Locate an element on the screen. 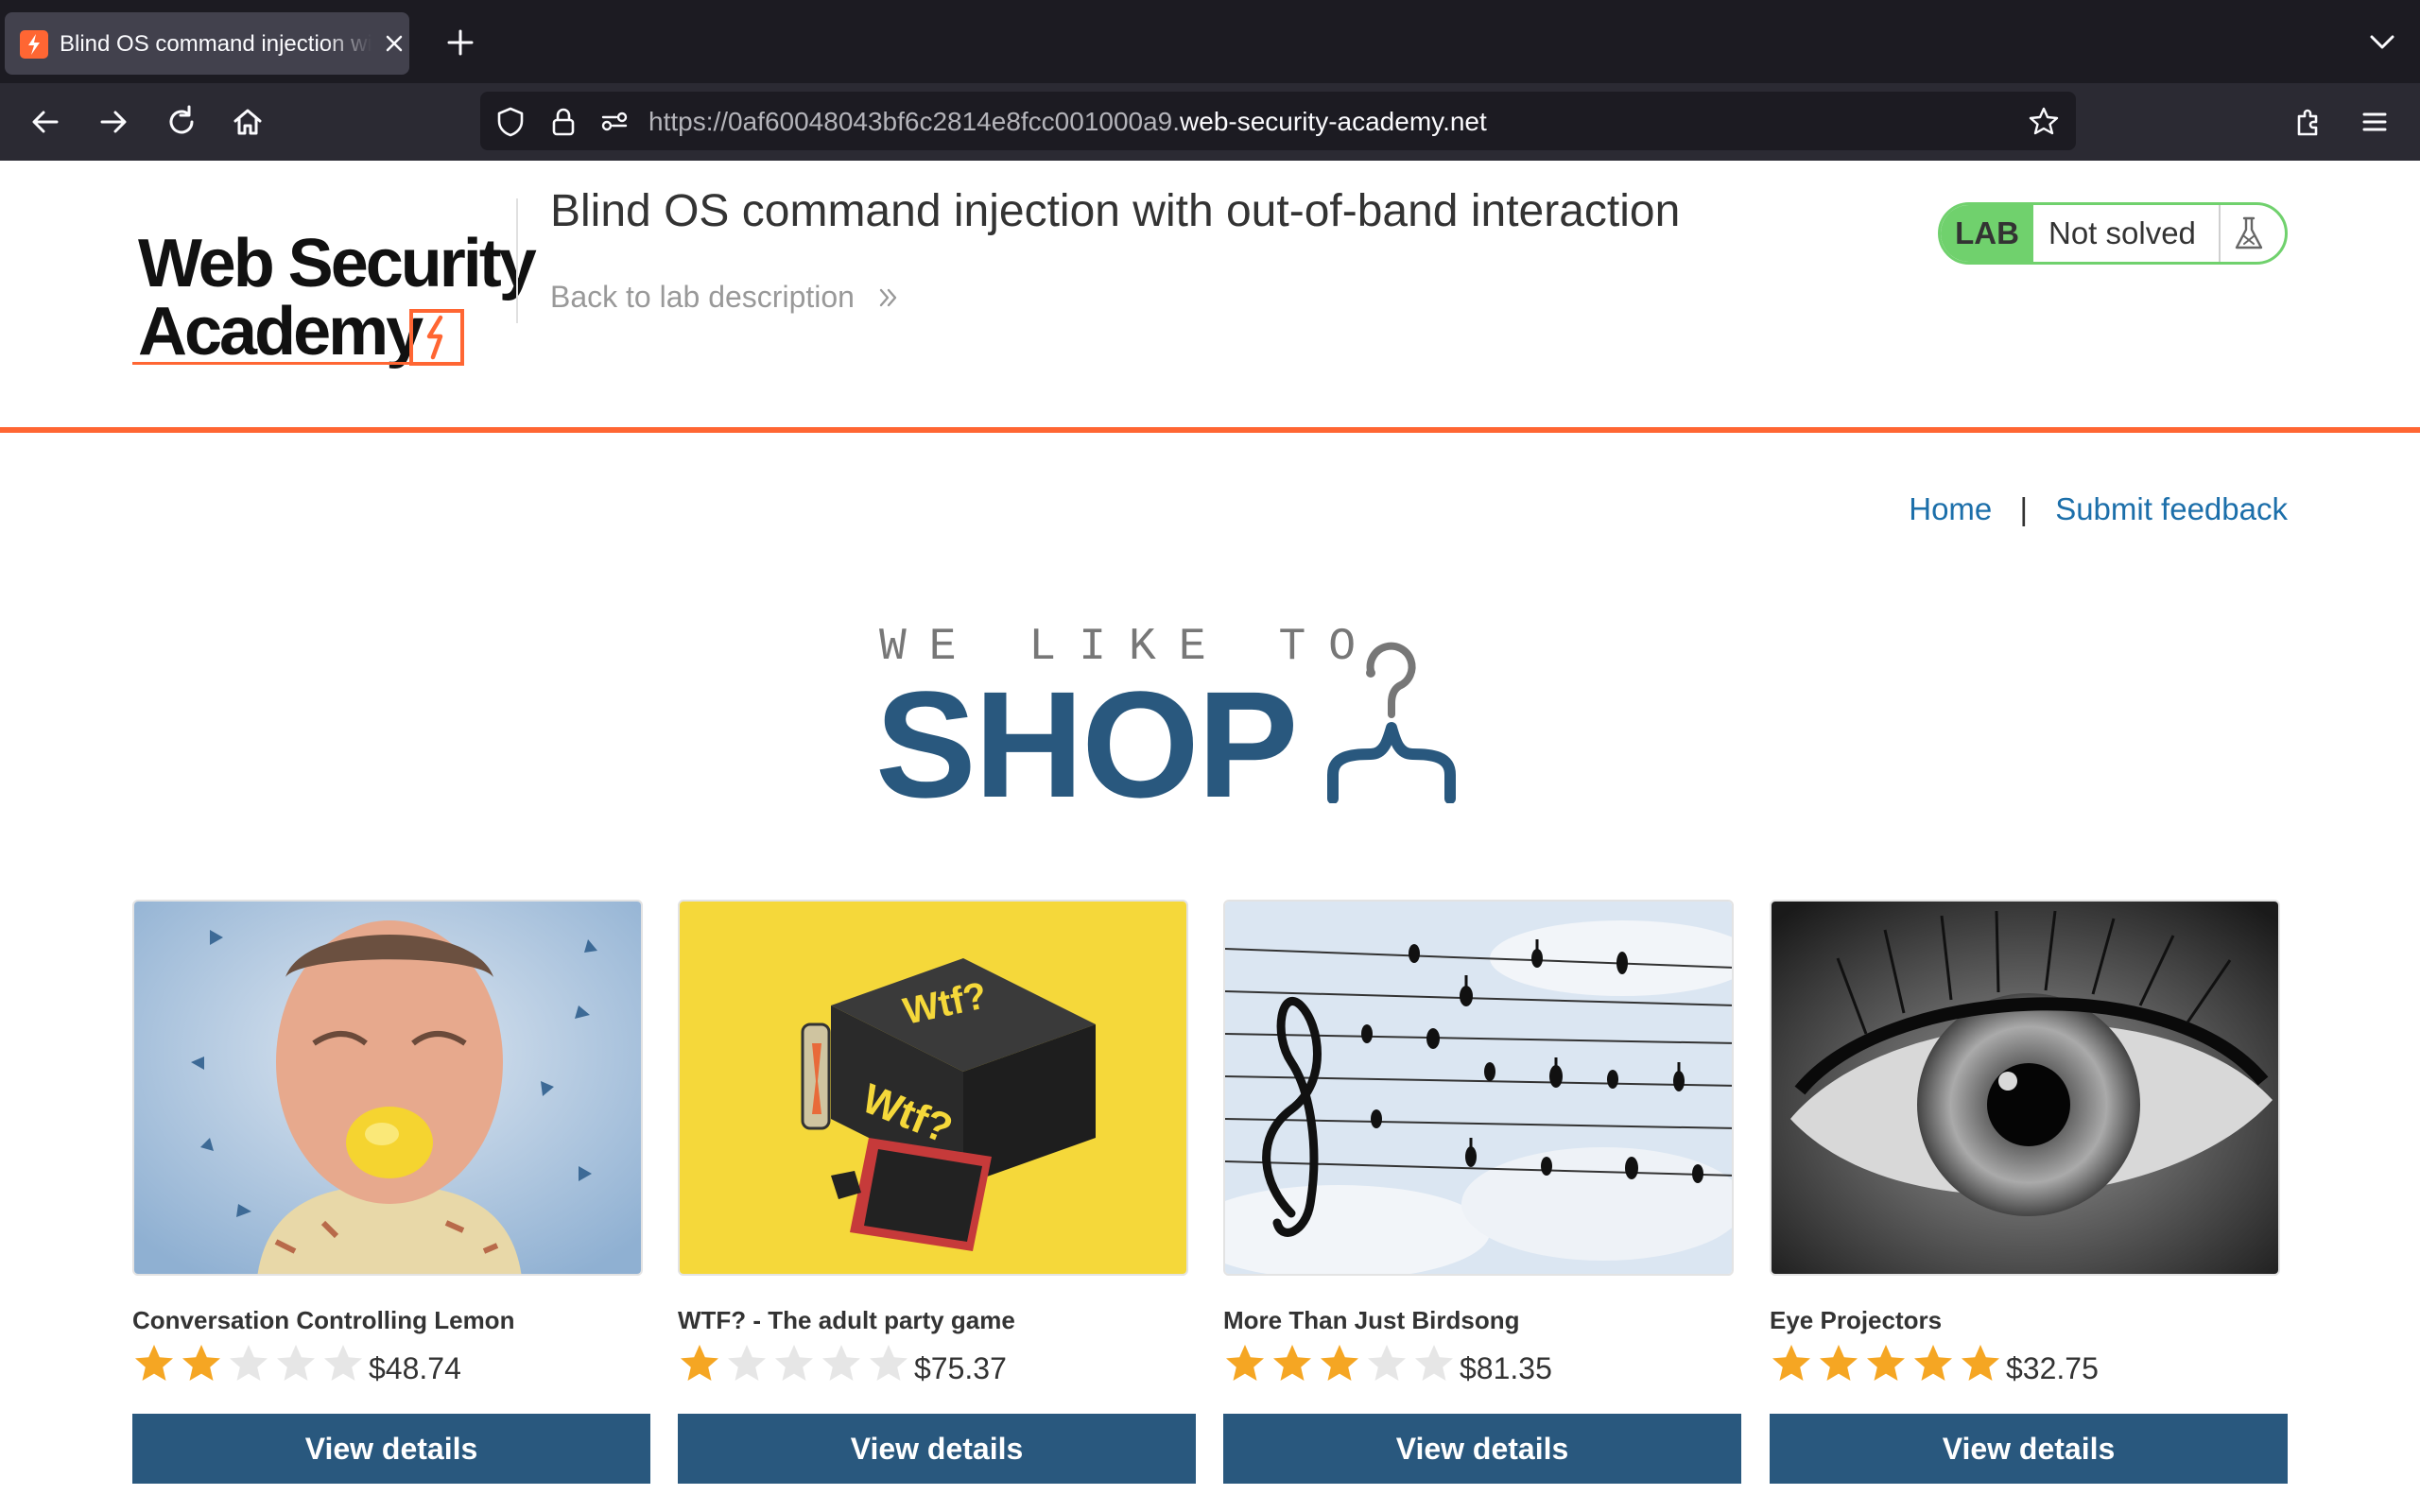 Image resolution: width=2420 pixels, height=1512 pixels. chevron-down-icon is located at coordinates (2382, 42).